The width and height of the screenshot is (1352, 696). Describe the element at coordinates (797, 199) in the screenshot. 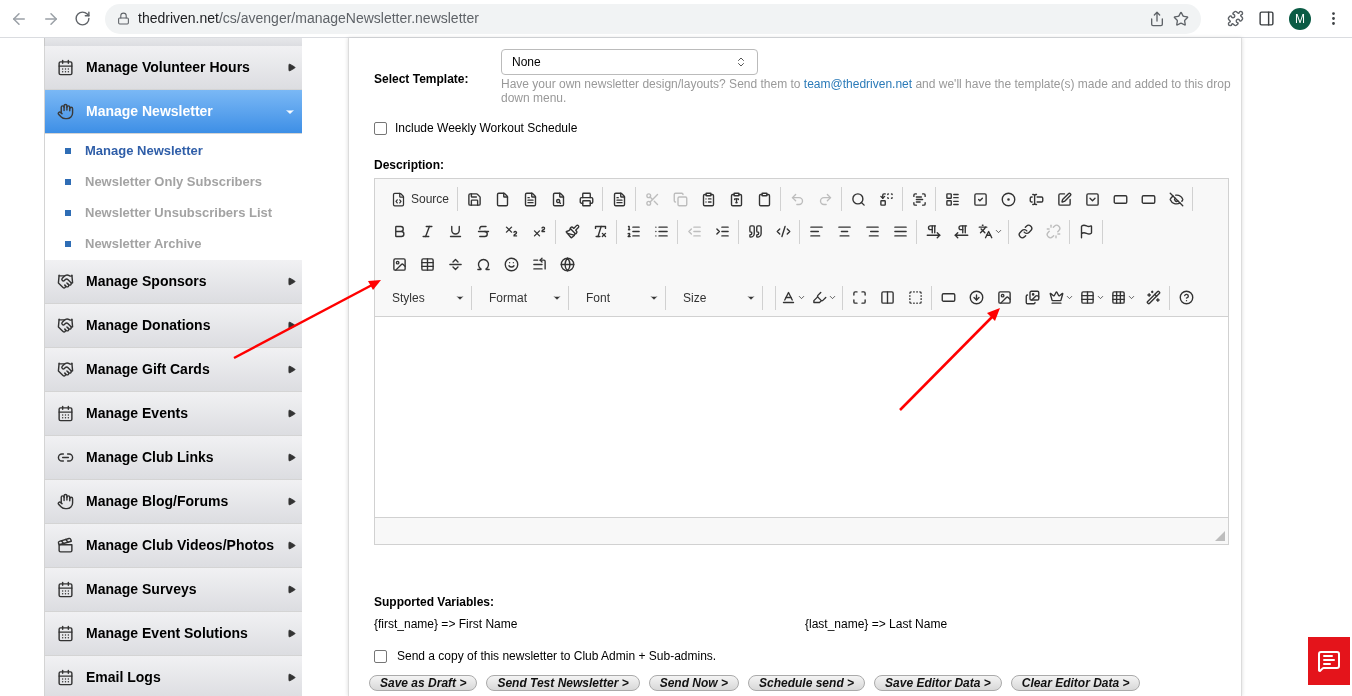

I see `undo-icon` at that location.